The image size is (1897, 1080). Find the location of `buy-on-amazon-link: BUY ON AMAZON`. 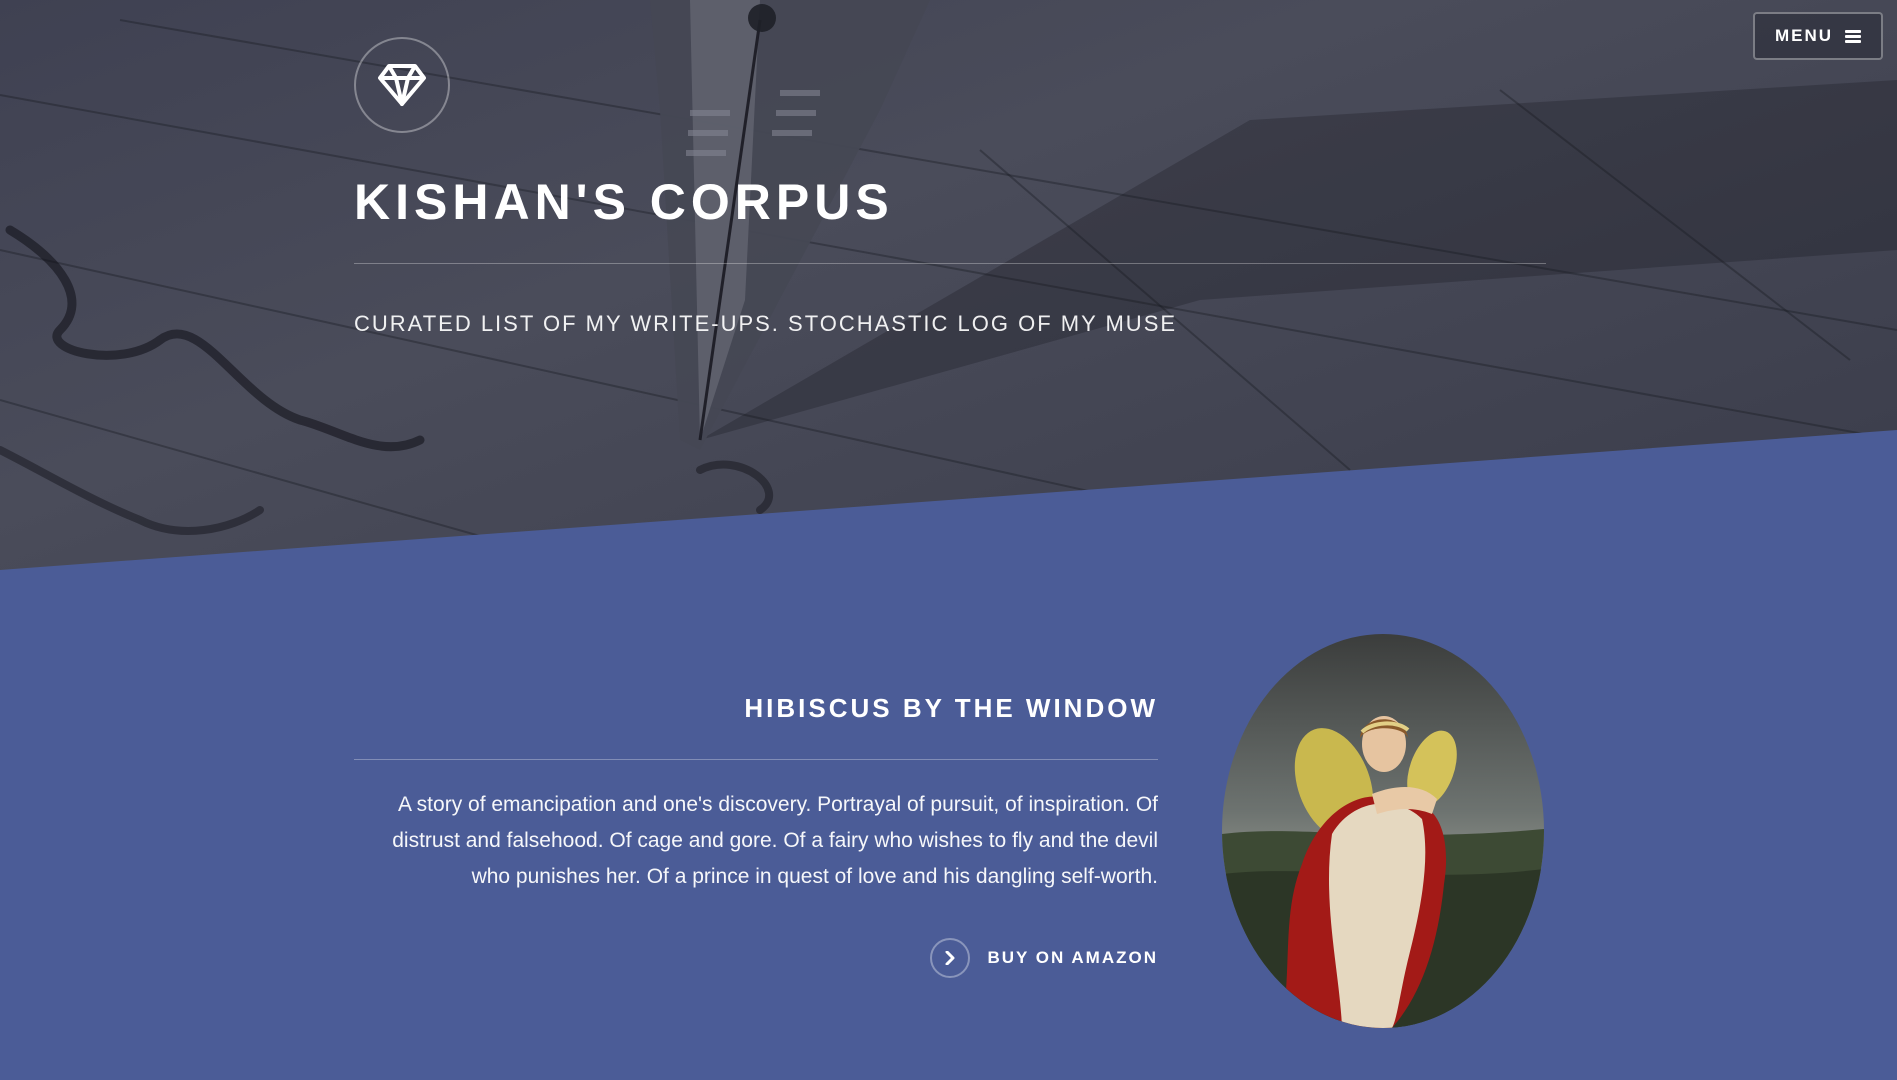

buy-on-amazon-link: BUY ON AMAZON is located at coordinates (1044, 958).